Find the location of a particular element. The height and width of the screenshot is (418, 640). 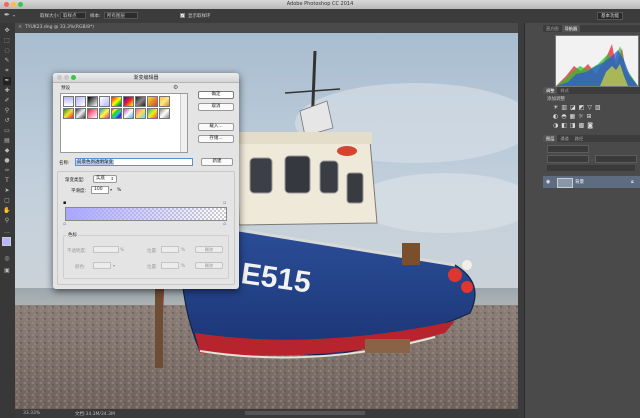

gradient-type-select: 实底 ⇕ is located at coordinates (105, 179).